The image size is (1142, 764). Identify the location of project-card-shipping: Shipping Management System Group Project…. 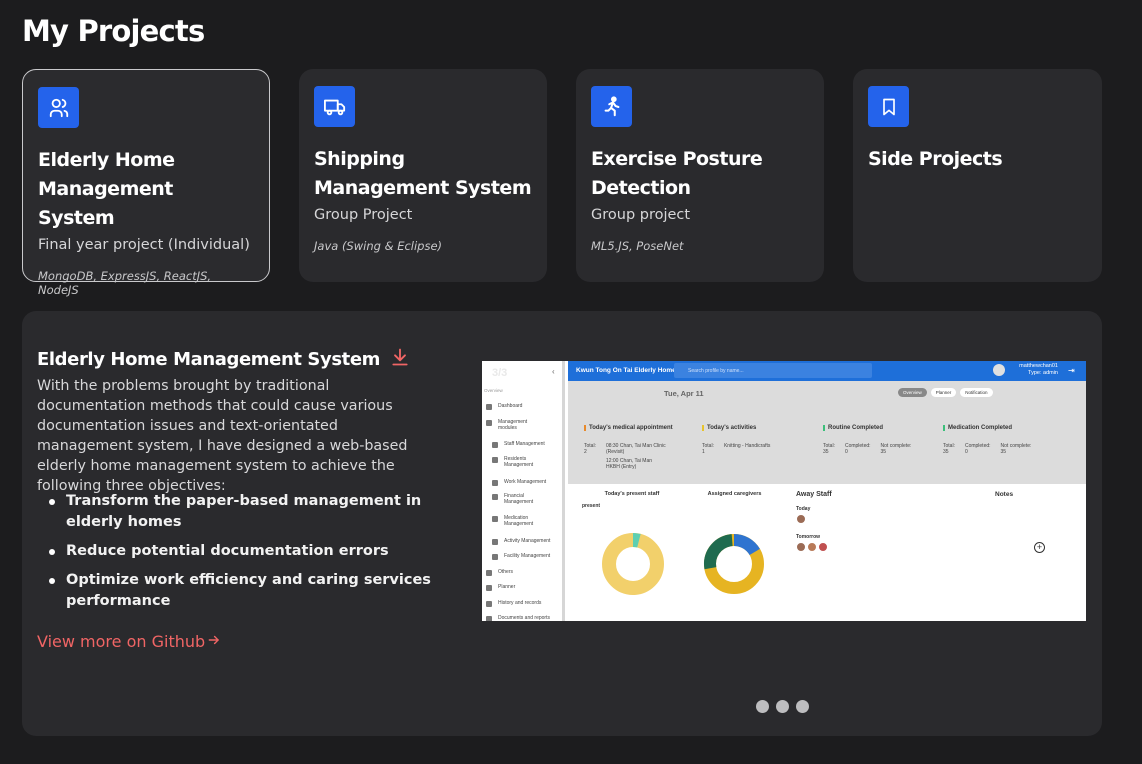
(423, 175).